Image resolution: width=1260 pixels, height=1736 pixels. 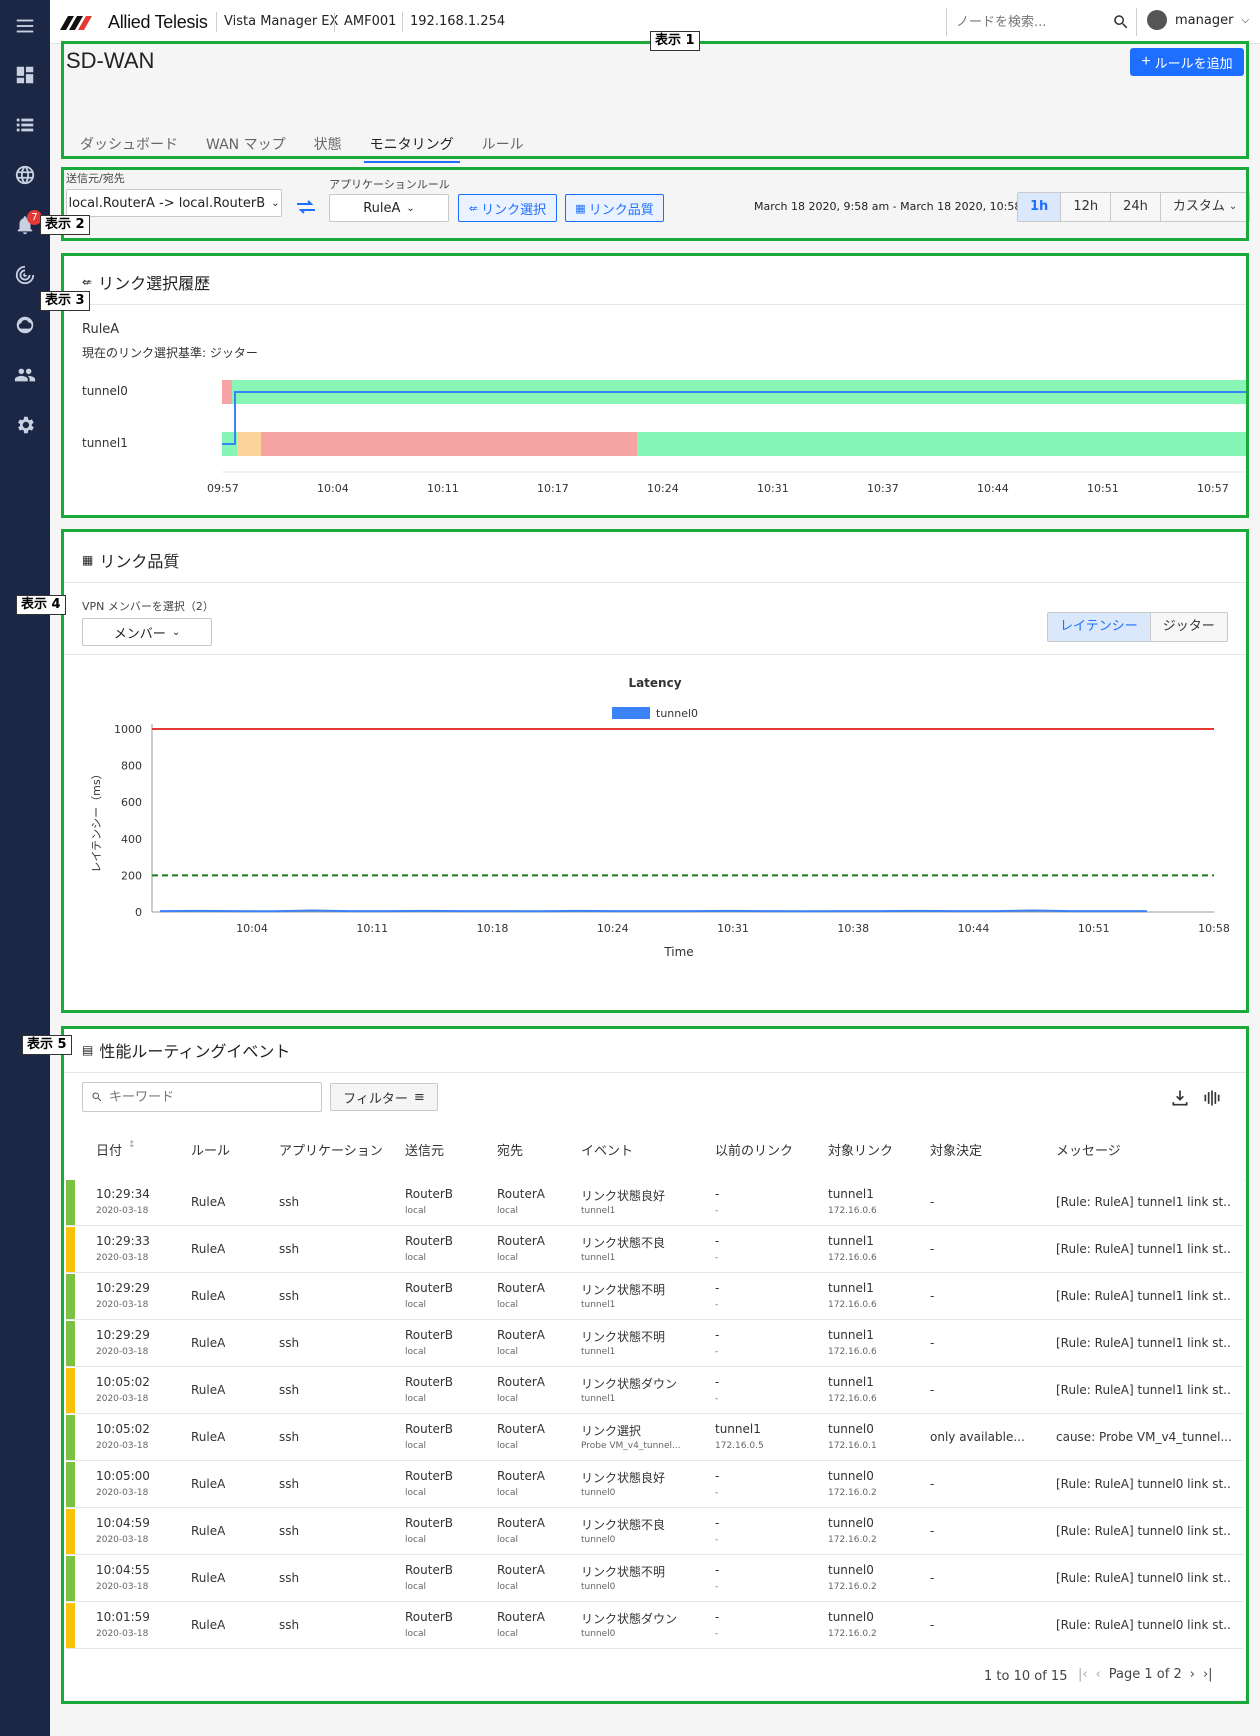 What do you see at coordinates (1189, 627) in the screenshot?
I see `metric-jitter: ジッター` at bounding box center [1189, 627].